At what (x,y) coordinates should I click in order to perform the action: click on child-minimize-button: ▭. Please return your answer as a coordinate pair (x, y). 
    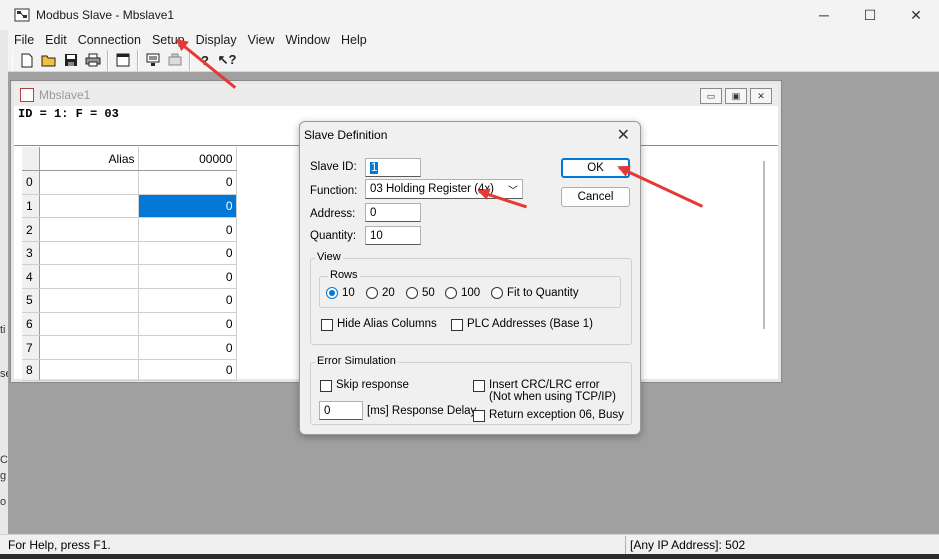
    Looking at the image, I should click on (711, 96).